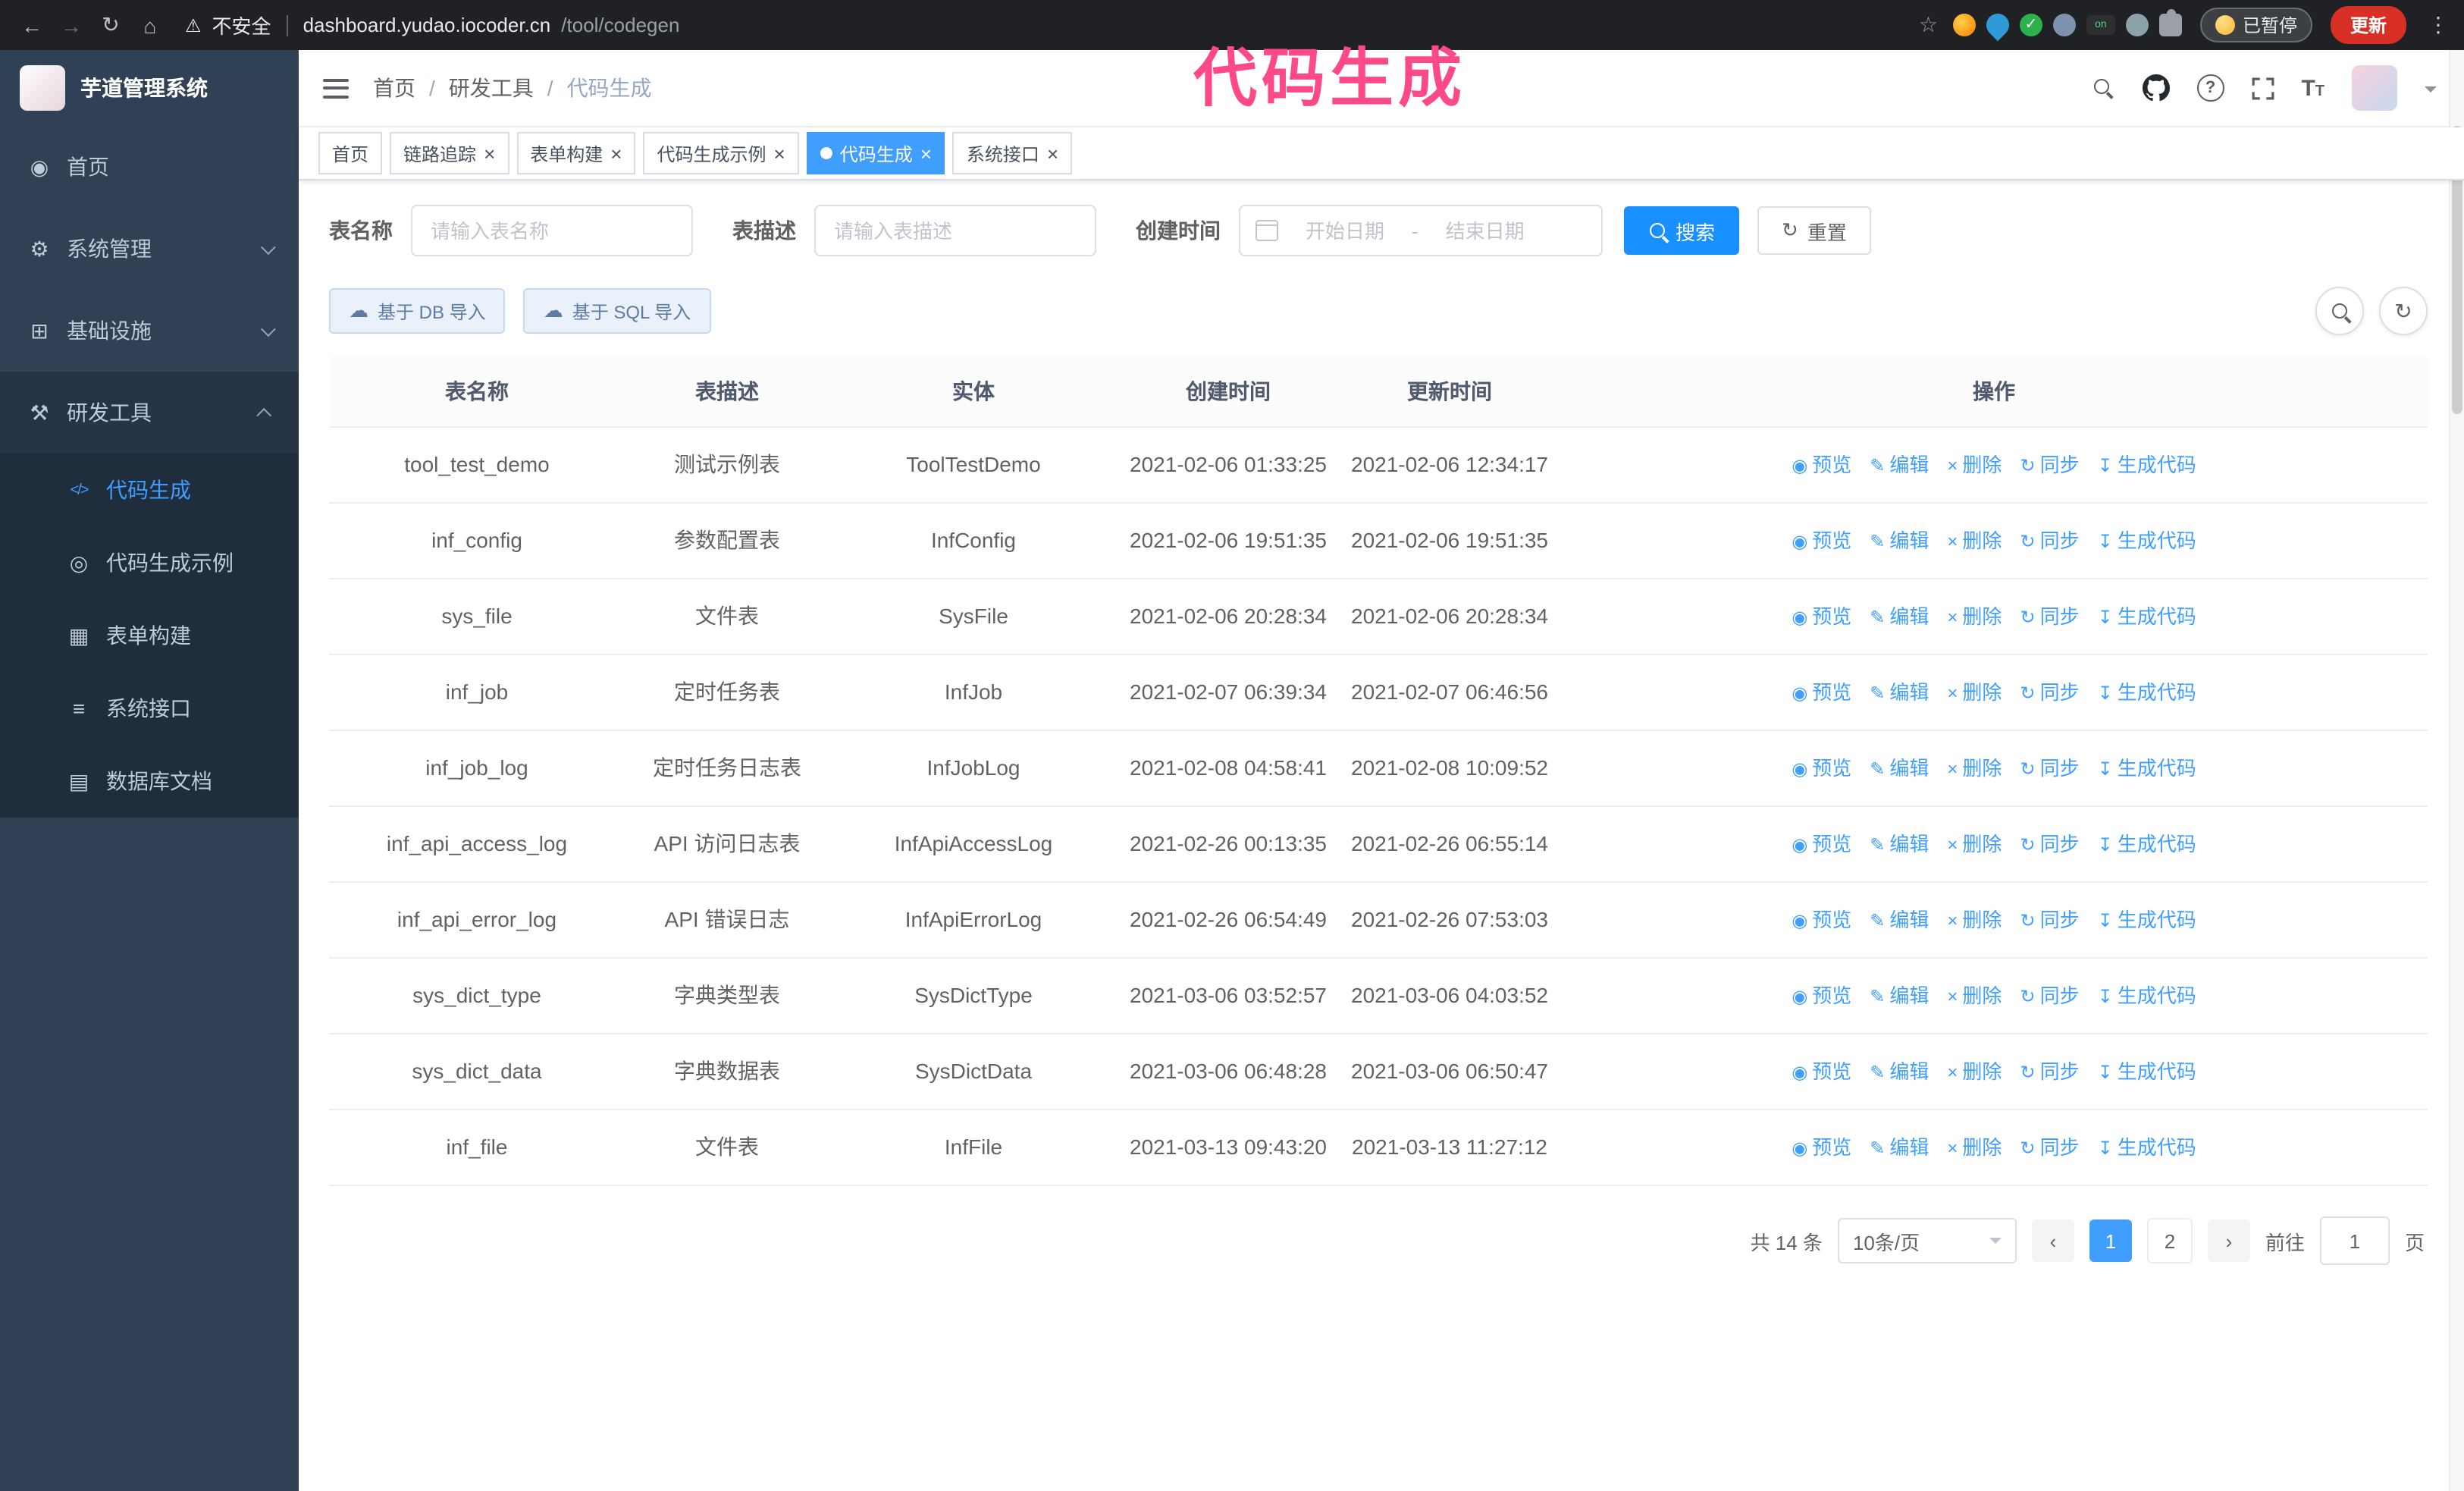  I want to click on home-button: ⌂, so click(150, 25).